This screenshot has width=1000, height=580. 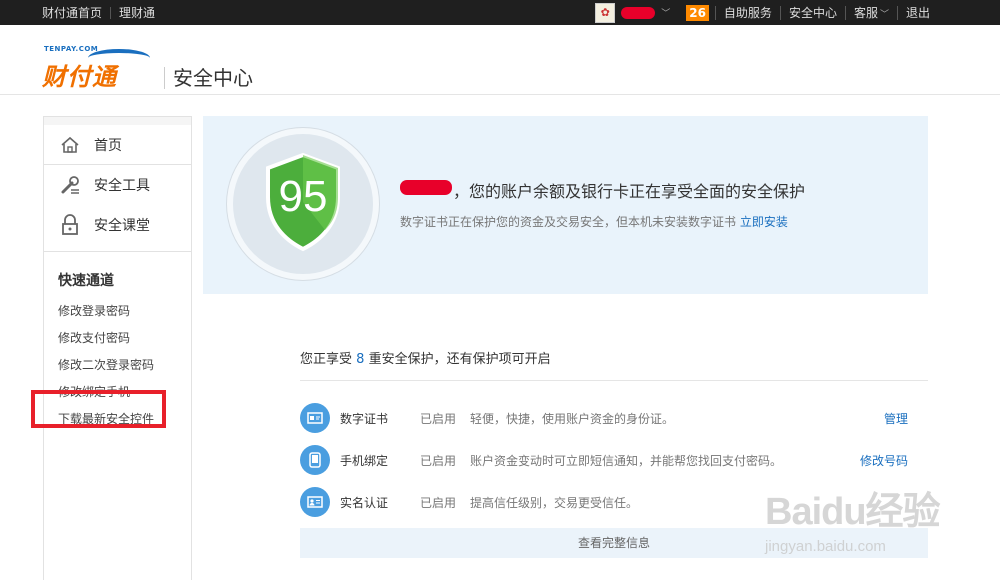 I want to click on score-ring: 95, so click(x=303, y=204).